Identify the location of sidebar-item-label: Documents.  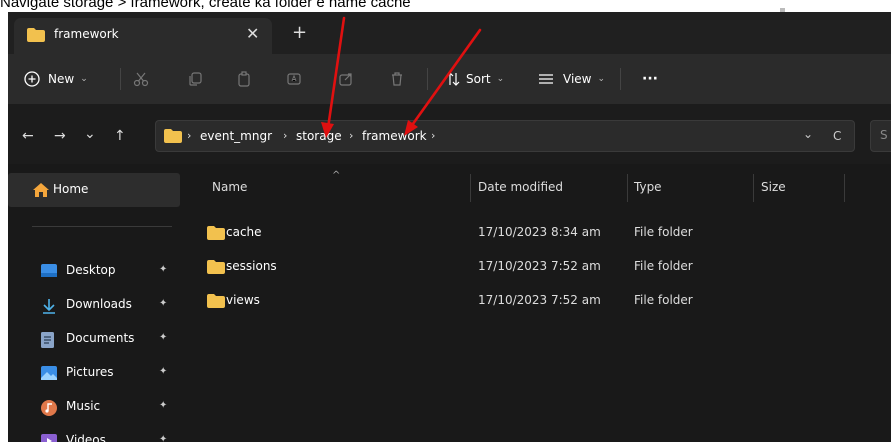
(100, 338).